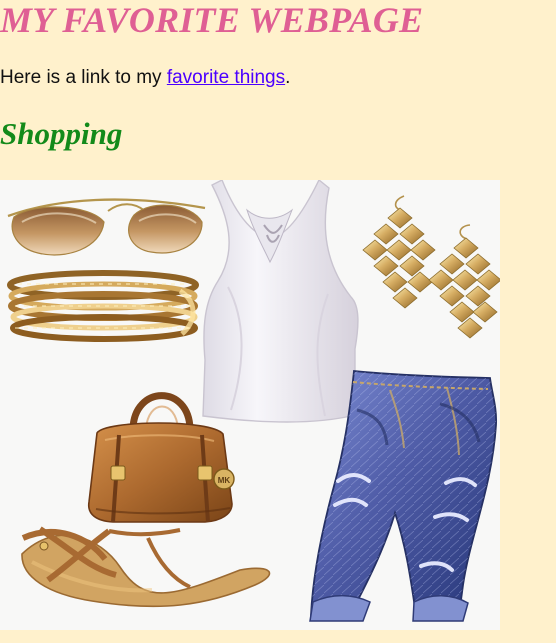 The width and height of the screenshot is (556, 643). I want to click on page-title: MY FAVORITE WEBPAGE, so click(212, 20).